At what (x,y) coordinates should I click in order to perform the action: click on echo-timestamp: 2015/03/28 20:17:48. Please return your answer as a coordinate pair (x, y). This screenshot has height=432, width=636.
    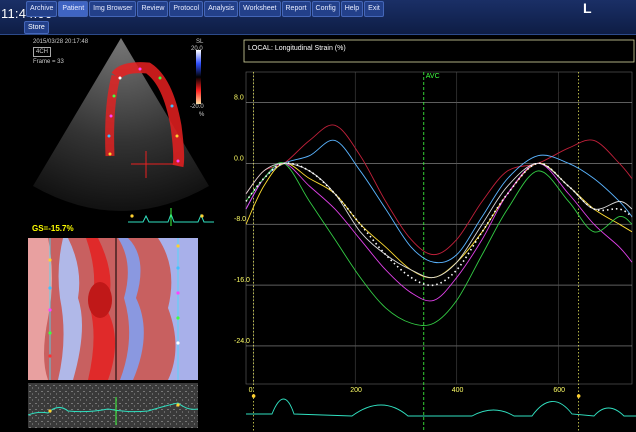
    Looking at the image, I should click on (61, 42).